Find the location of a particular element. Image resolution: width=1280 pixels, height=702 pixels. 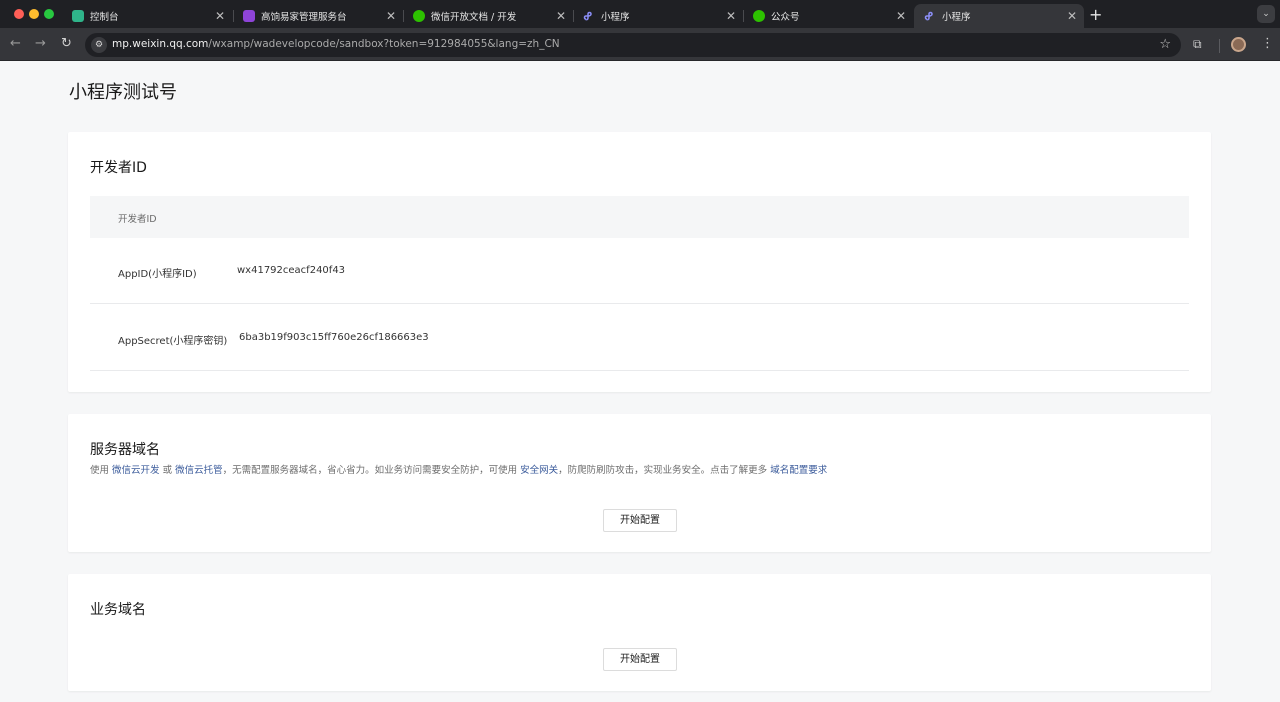

business-domain-card: 业务域名 开始配置 is located at coordinates (639, 632).